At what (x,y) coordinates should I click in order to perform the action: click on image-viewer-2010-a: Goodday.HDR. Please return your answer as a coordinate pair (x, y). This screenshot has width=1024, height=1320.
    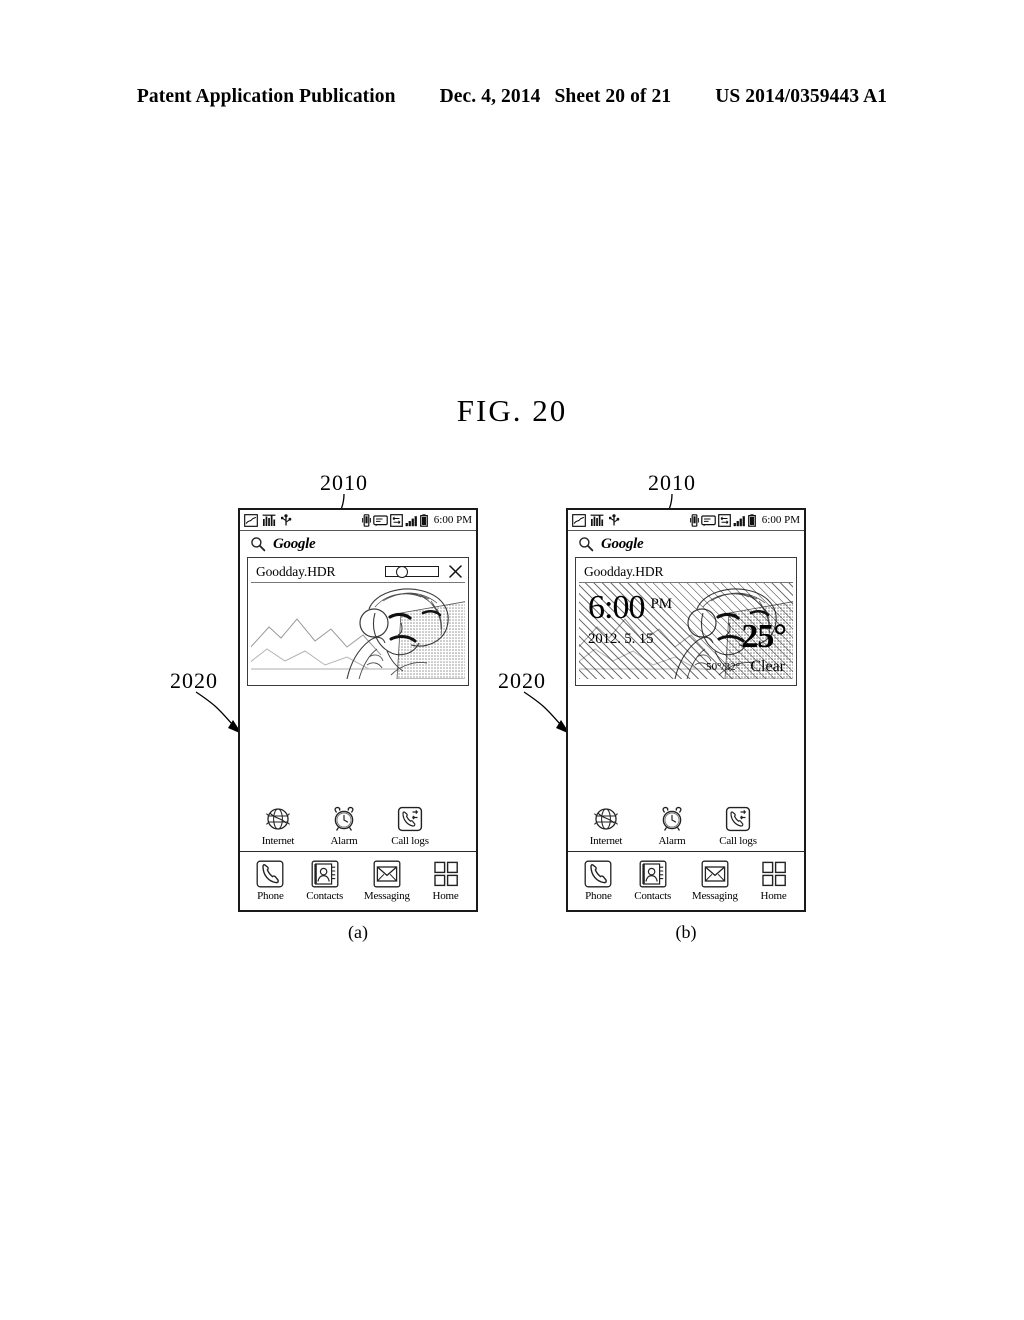
    Looking at the image, I should click on (358, 621).